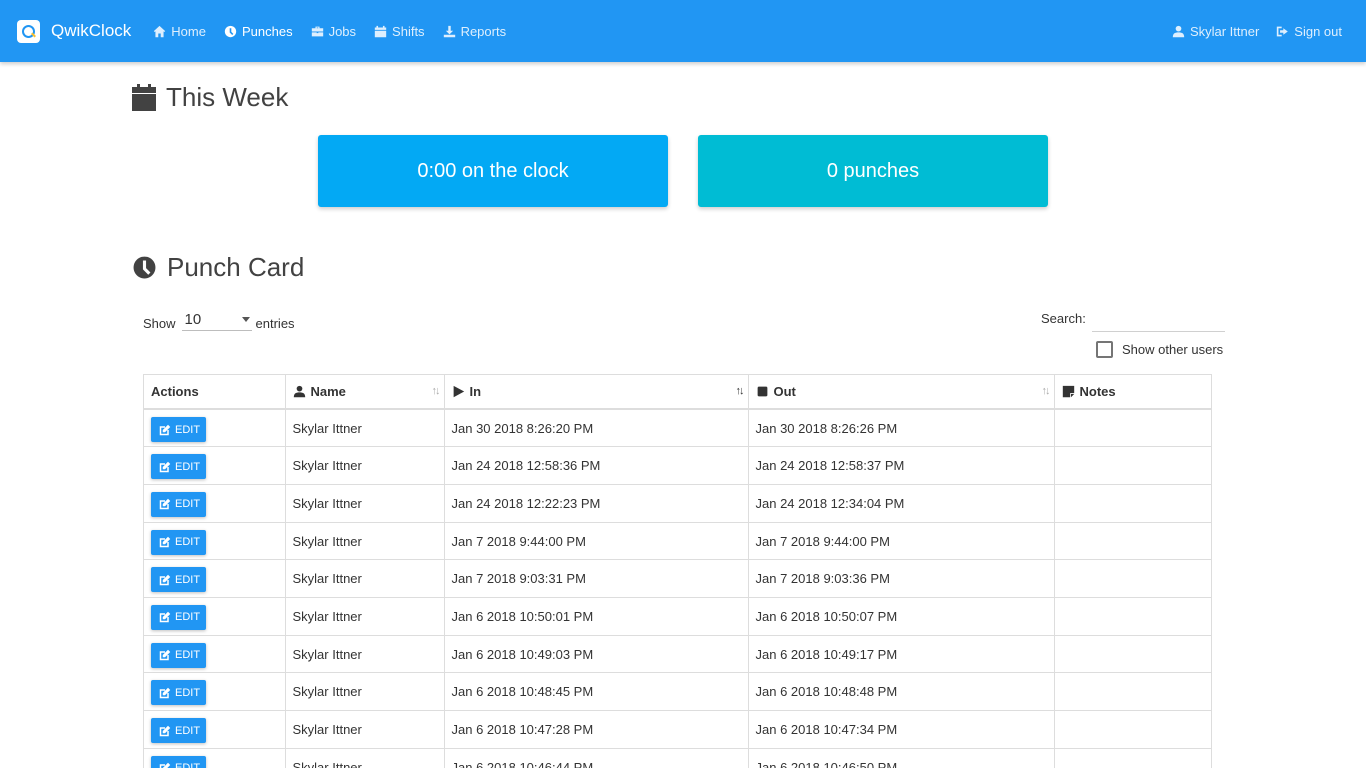  What do you see at coordinates (1159, 349) in the screenshot?
I see `show-other-users-toggle: Show other users` at bounding box center [1159, 349].